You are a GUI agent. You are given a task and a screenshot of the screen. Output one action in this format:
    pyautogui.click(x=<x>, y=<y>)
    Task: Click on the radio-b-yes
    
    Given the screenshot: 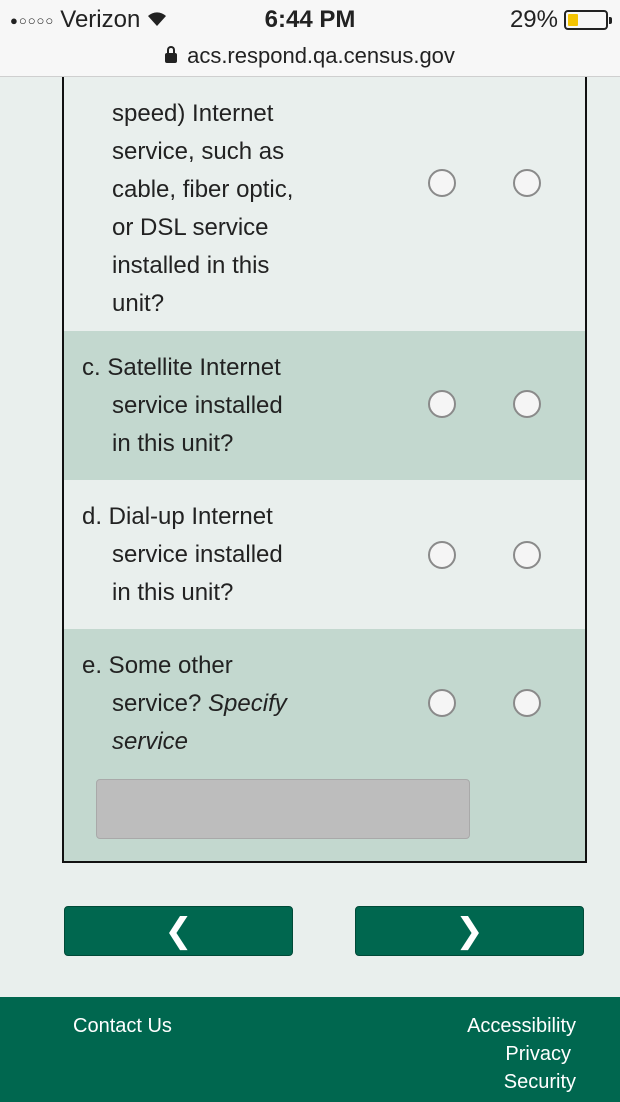 What is the action you would take?
    pyautogui.click(x=442, y=183)
    